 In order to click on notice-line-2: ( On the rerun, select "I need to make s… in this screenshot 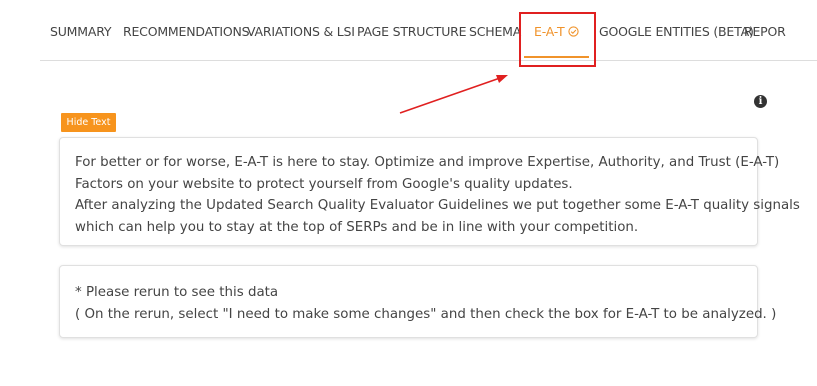, I will do `click(426, 314)`.